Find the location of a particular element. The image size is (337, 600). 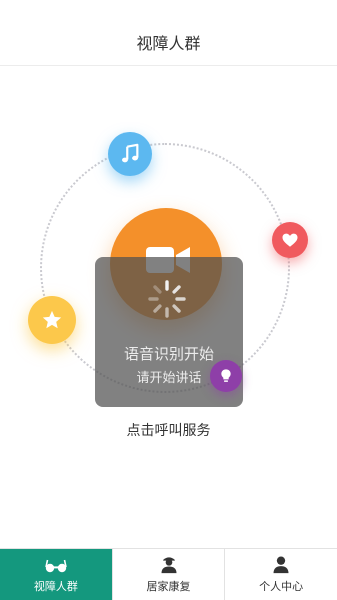

user-icon is located at coordinates (281, 565).